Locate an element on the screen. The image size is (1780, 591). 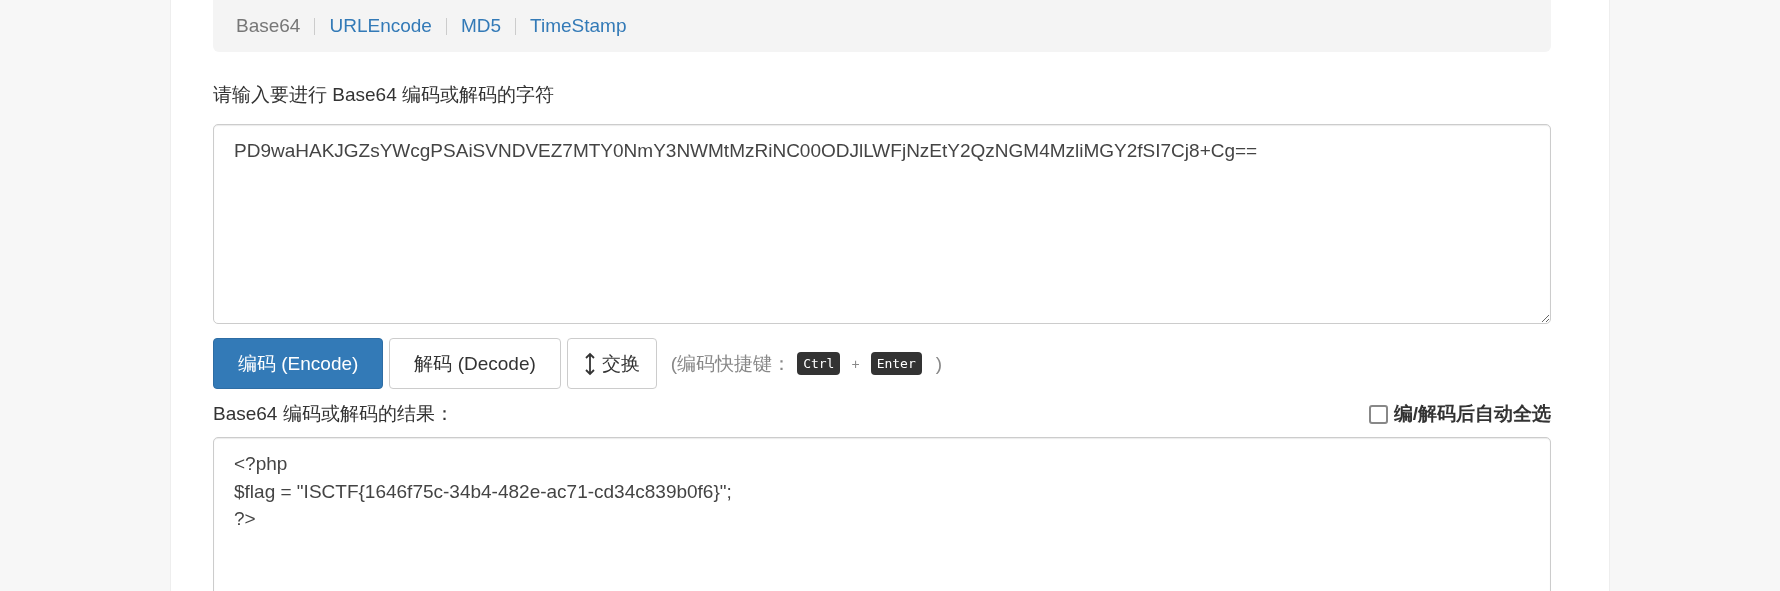
nav-link: MD5 is located at coordinates (481, 26).